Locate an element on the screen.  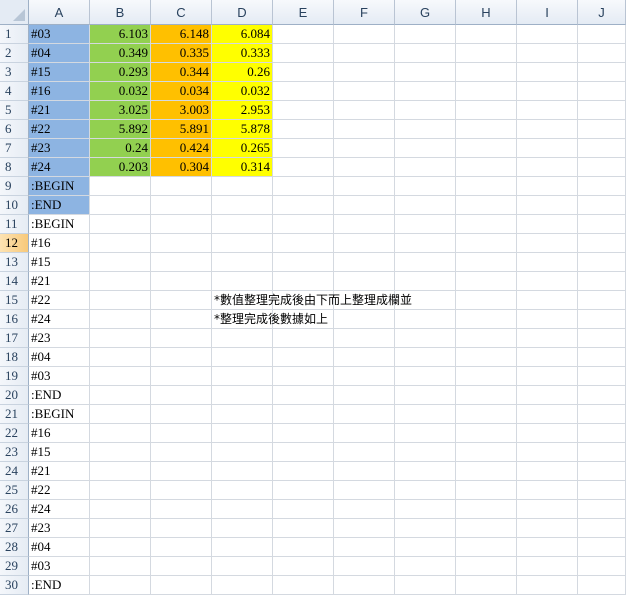
cell-a25: #22 is located at coordinates (59, 490).